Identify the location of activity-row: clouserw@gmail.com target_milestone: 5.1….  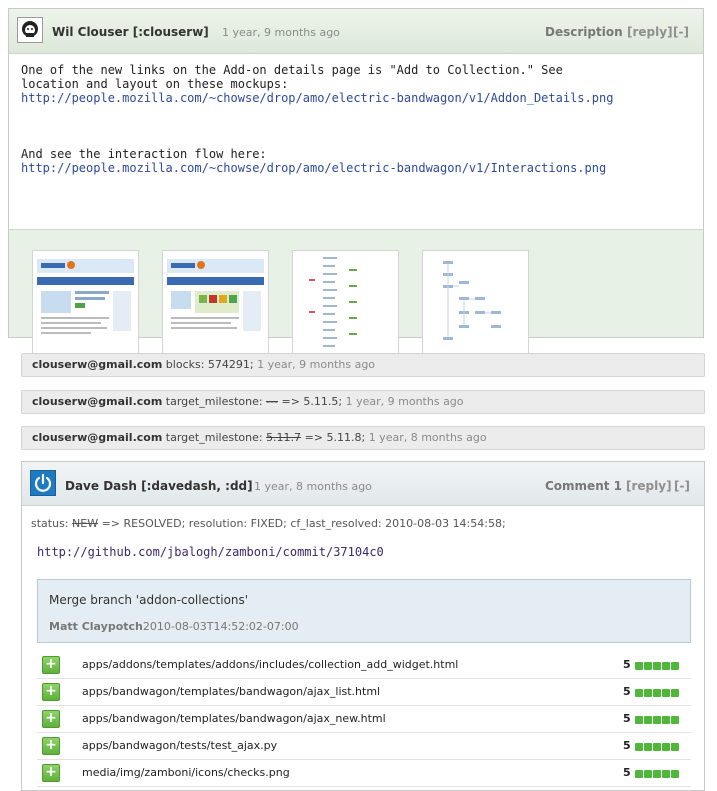
(363, 438).